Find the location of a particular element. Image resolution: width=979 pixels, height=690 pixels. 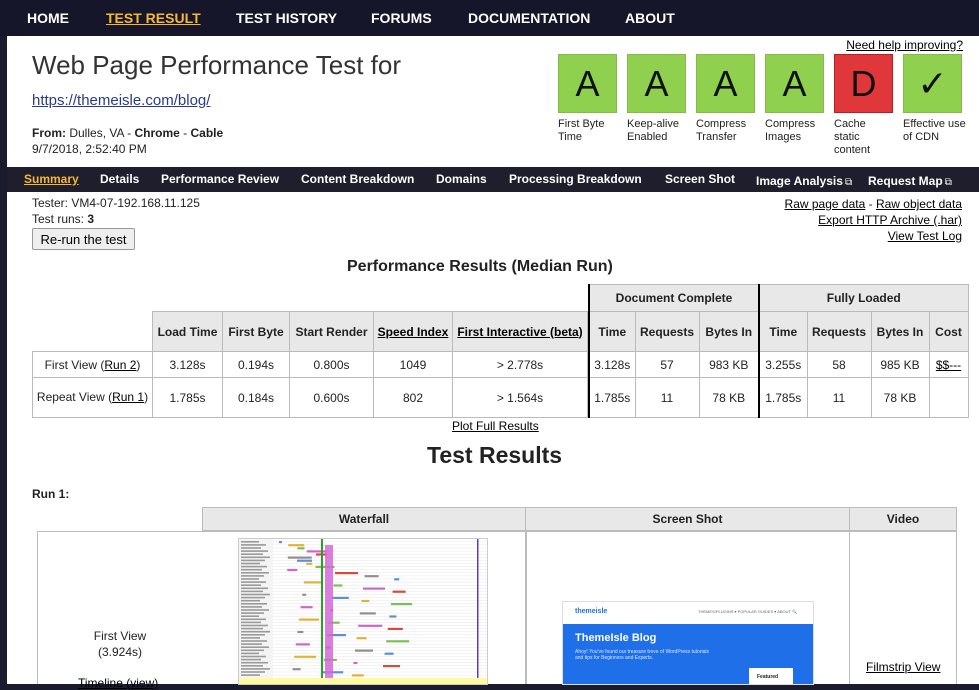

tab-performance-review: Performance Review is located at coordinates (220, 179).